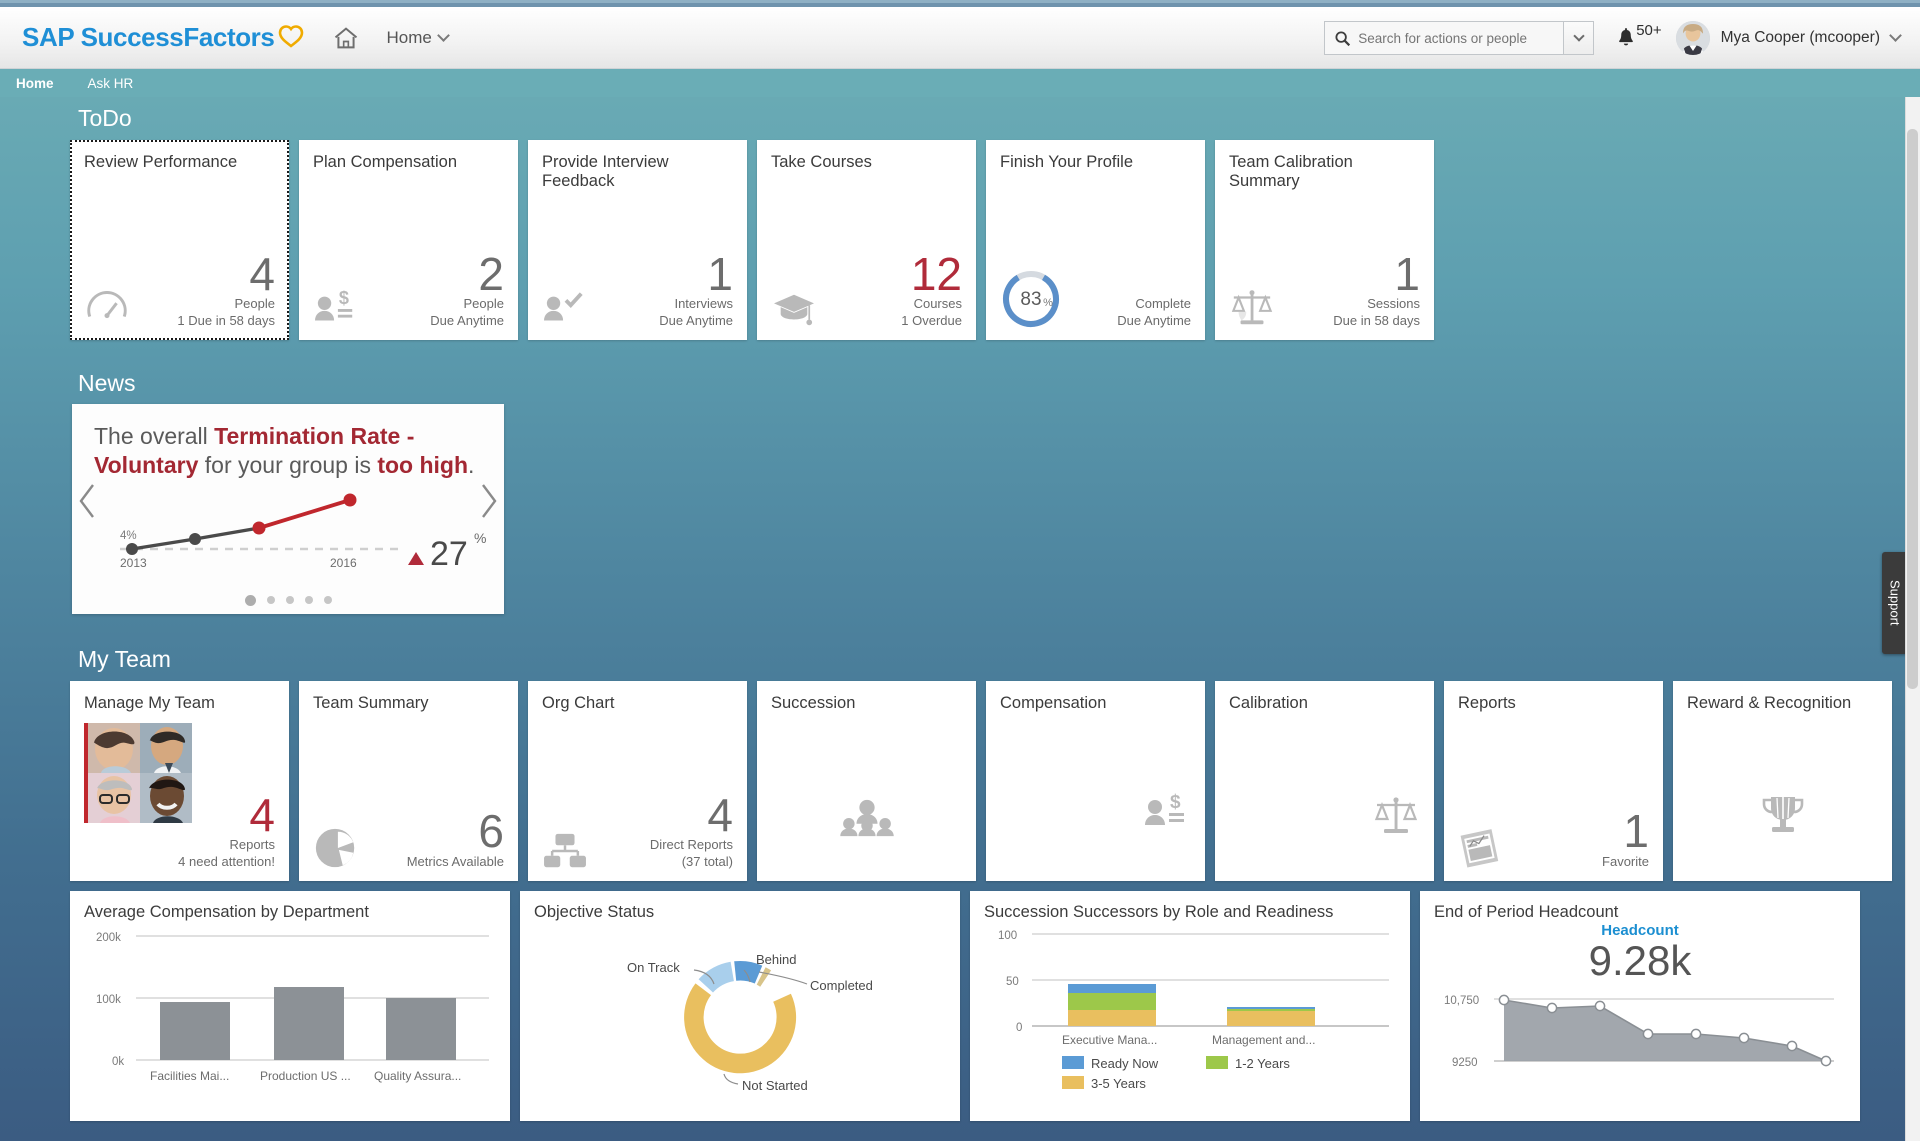 The image size is (1920, 1141). I want to click on news-carousel-dots, so click(288, 600).